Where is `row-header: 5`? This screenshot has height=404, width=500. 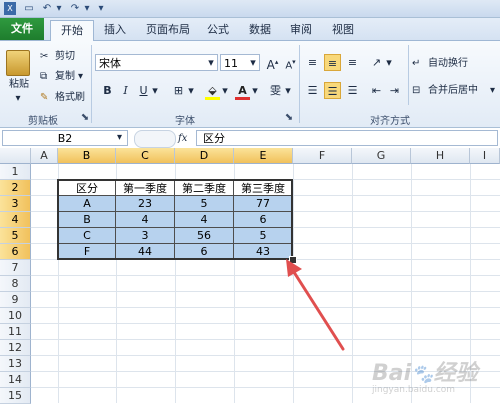 row-header: 5 is located at coordinates (15, 236).